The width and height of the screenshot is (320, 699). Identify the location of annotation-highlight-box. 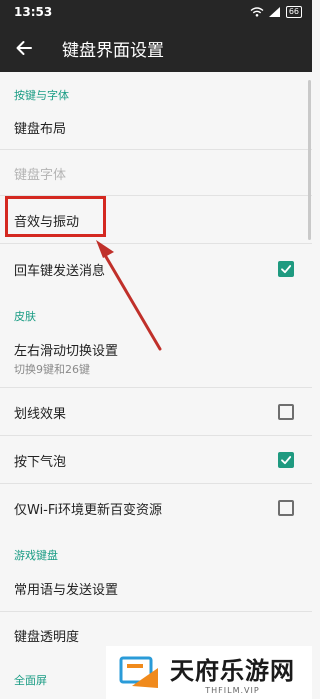
(55, 216).